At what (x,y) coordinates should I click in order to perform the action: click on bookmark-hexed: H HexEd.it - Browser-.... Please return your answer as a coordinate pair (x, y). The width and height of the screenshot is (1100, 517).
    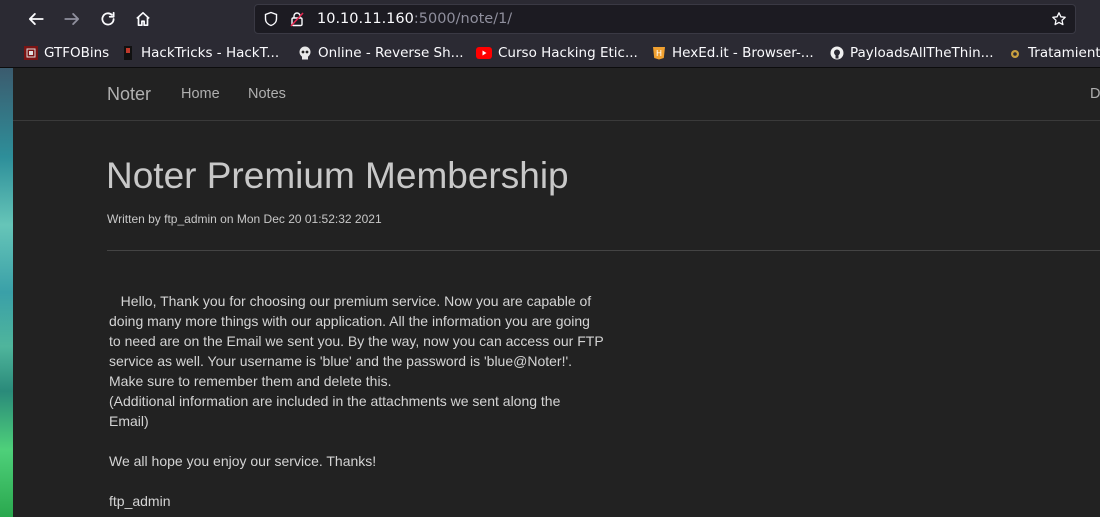
    Looking at the image, I should click on (733, 53).